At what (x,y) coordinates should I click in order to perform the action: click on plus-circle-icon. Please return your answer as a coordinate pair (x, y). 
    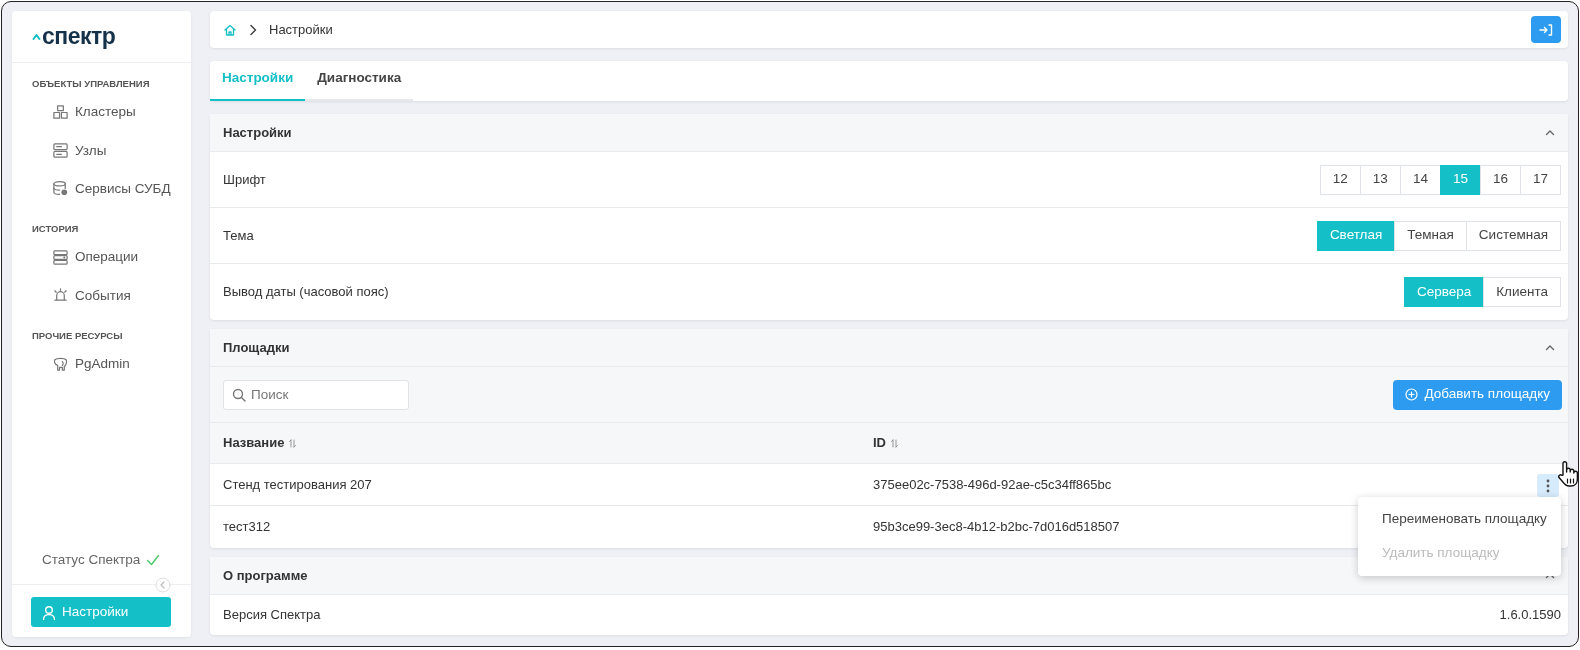
    Looking at the image, I should click on (1412, 394).